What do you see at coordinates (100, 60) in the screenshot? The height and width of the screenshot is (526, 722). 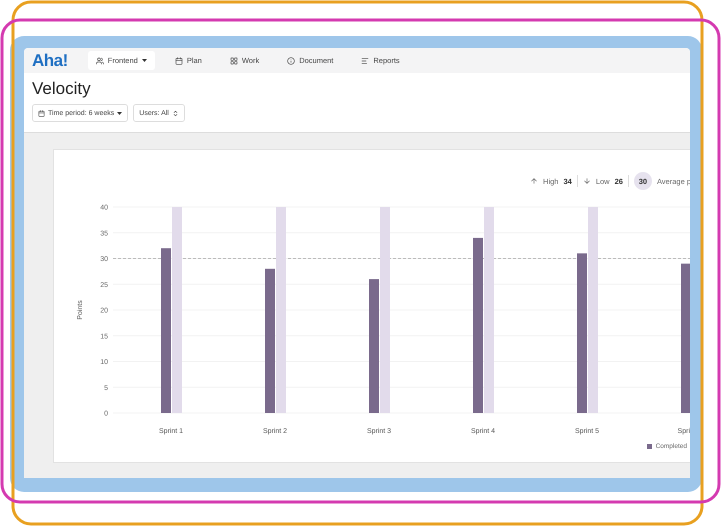 I see `users-icon` at bounding box center [100, 60].